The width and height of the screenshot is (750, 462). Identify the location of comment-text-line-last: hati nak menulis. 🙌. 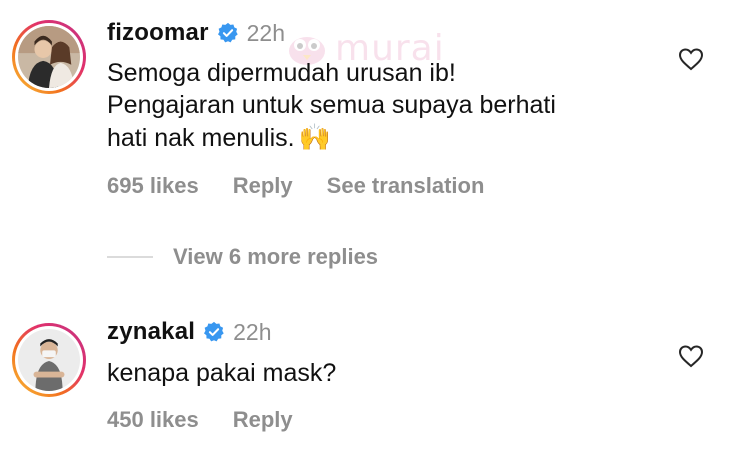
(387, 137).